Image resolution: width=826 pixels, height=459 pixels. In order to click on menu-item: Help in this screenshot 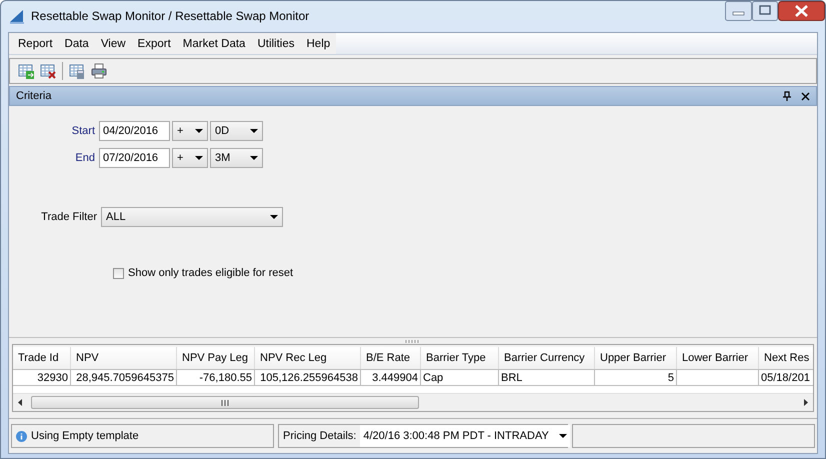, I will do `click(318, 44)`.